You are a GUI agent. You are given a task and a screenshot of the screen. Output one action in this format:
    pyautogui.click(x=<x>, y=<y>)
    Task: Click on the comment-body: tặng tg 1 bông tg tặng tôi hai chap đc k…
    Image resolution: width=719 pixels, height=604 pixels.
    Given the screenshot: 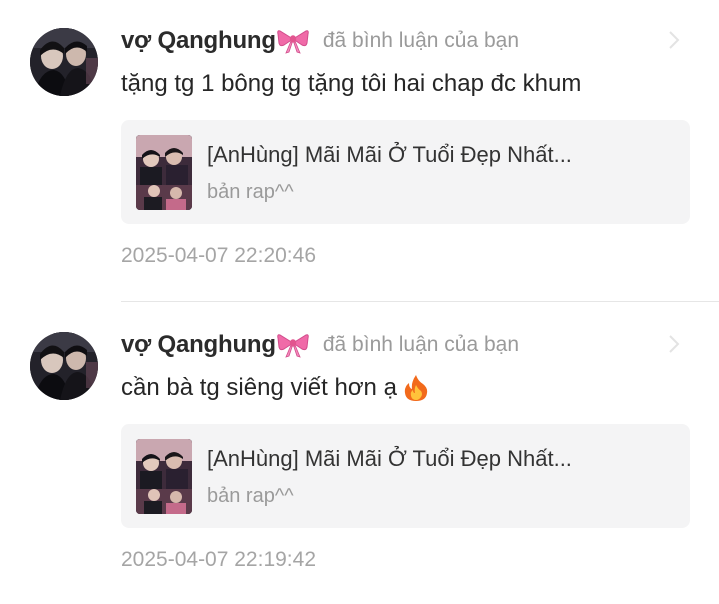 What is the action you would take?
    pyautogui.click(x=351, y=83)
    